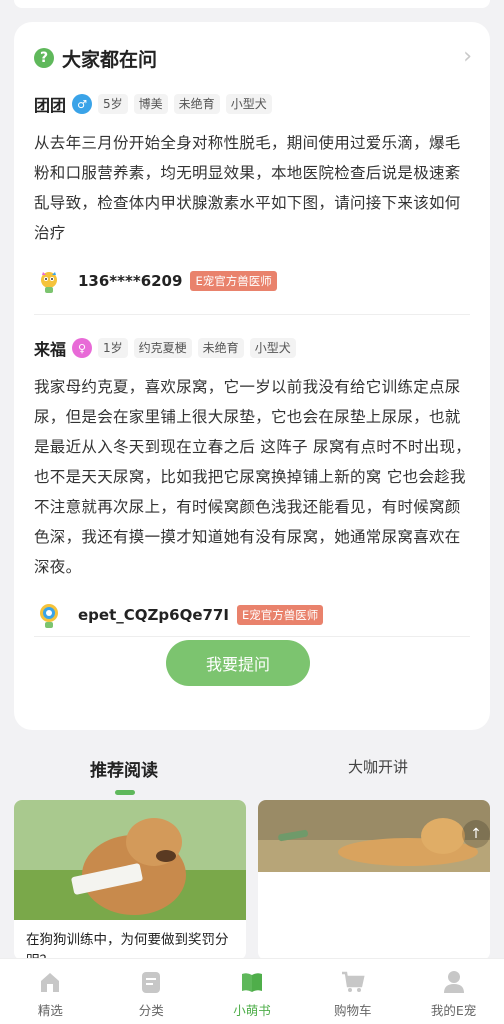 Image resolution: width=504 pixels, height=1024 pixels. What do you see at coordinates (82, 104) in the screenshot?
I see `male-icon: ♂` at bounding box center [82, 104].